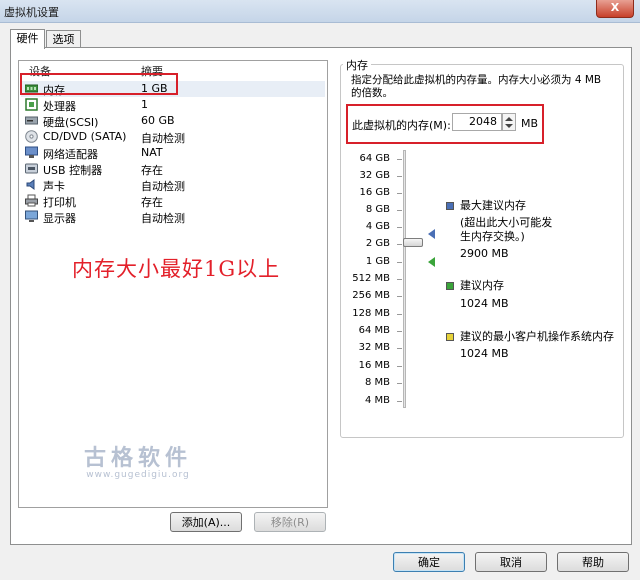  I want to click on max-recommended-note: (超出此大小可能发生内存交换。), so click(506, 229).